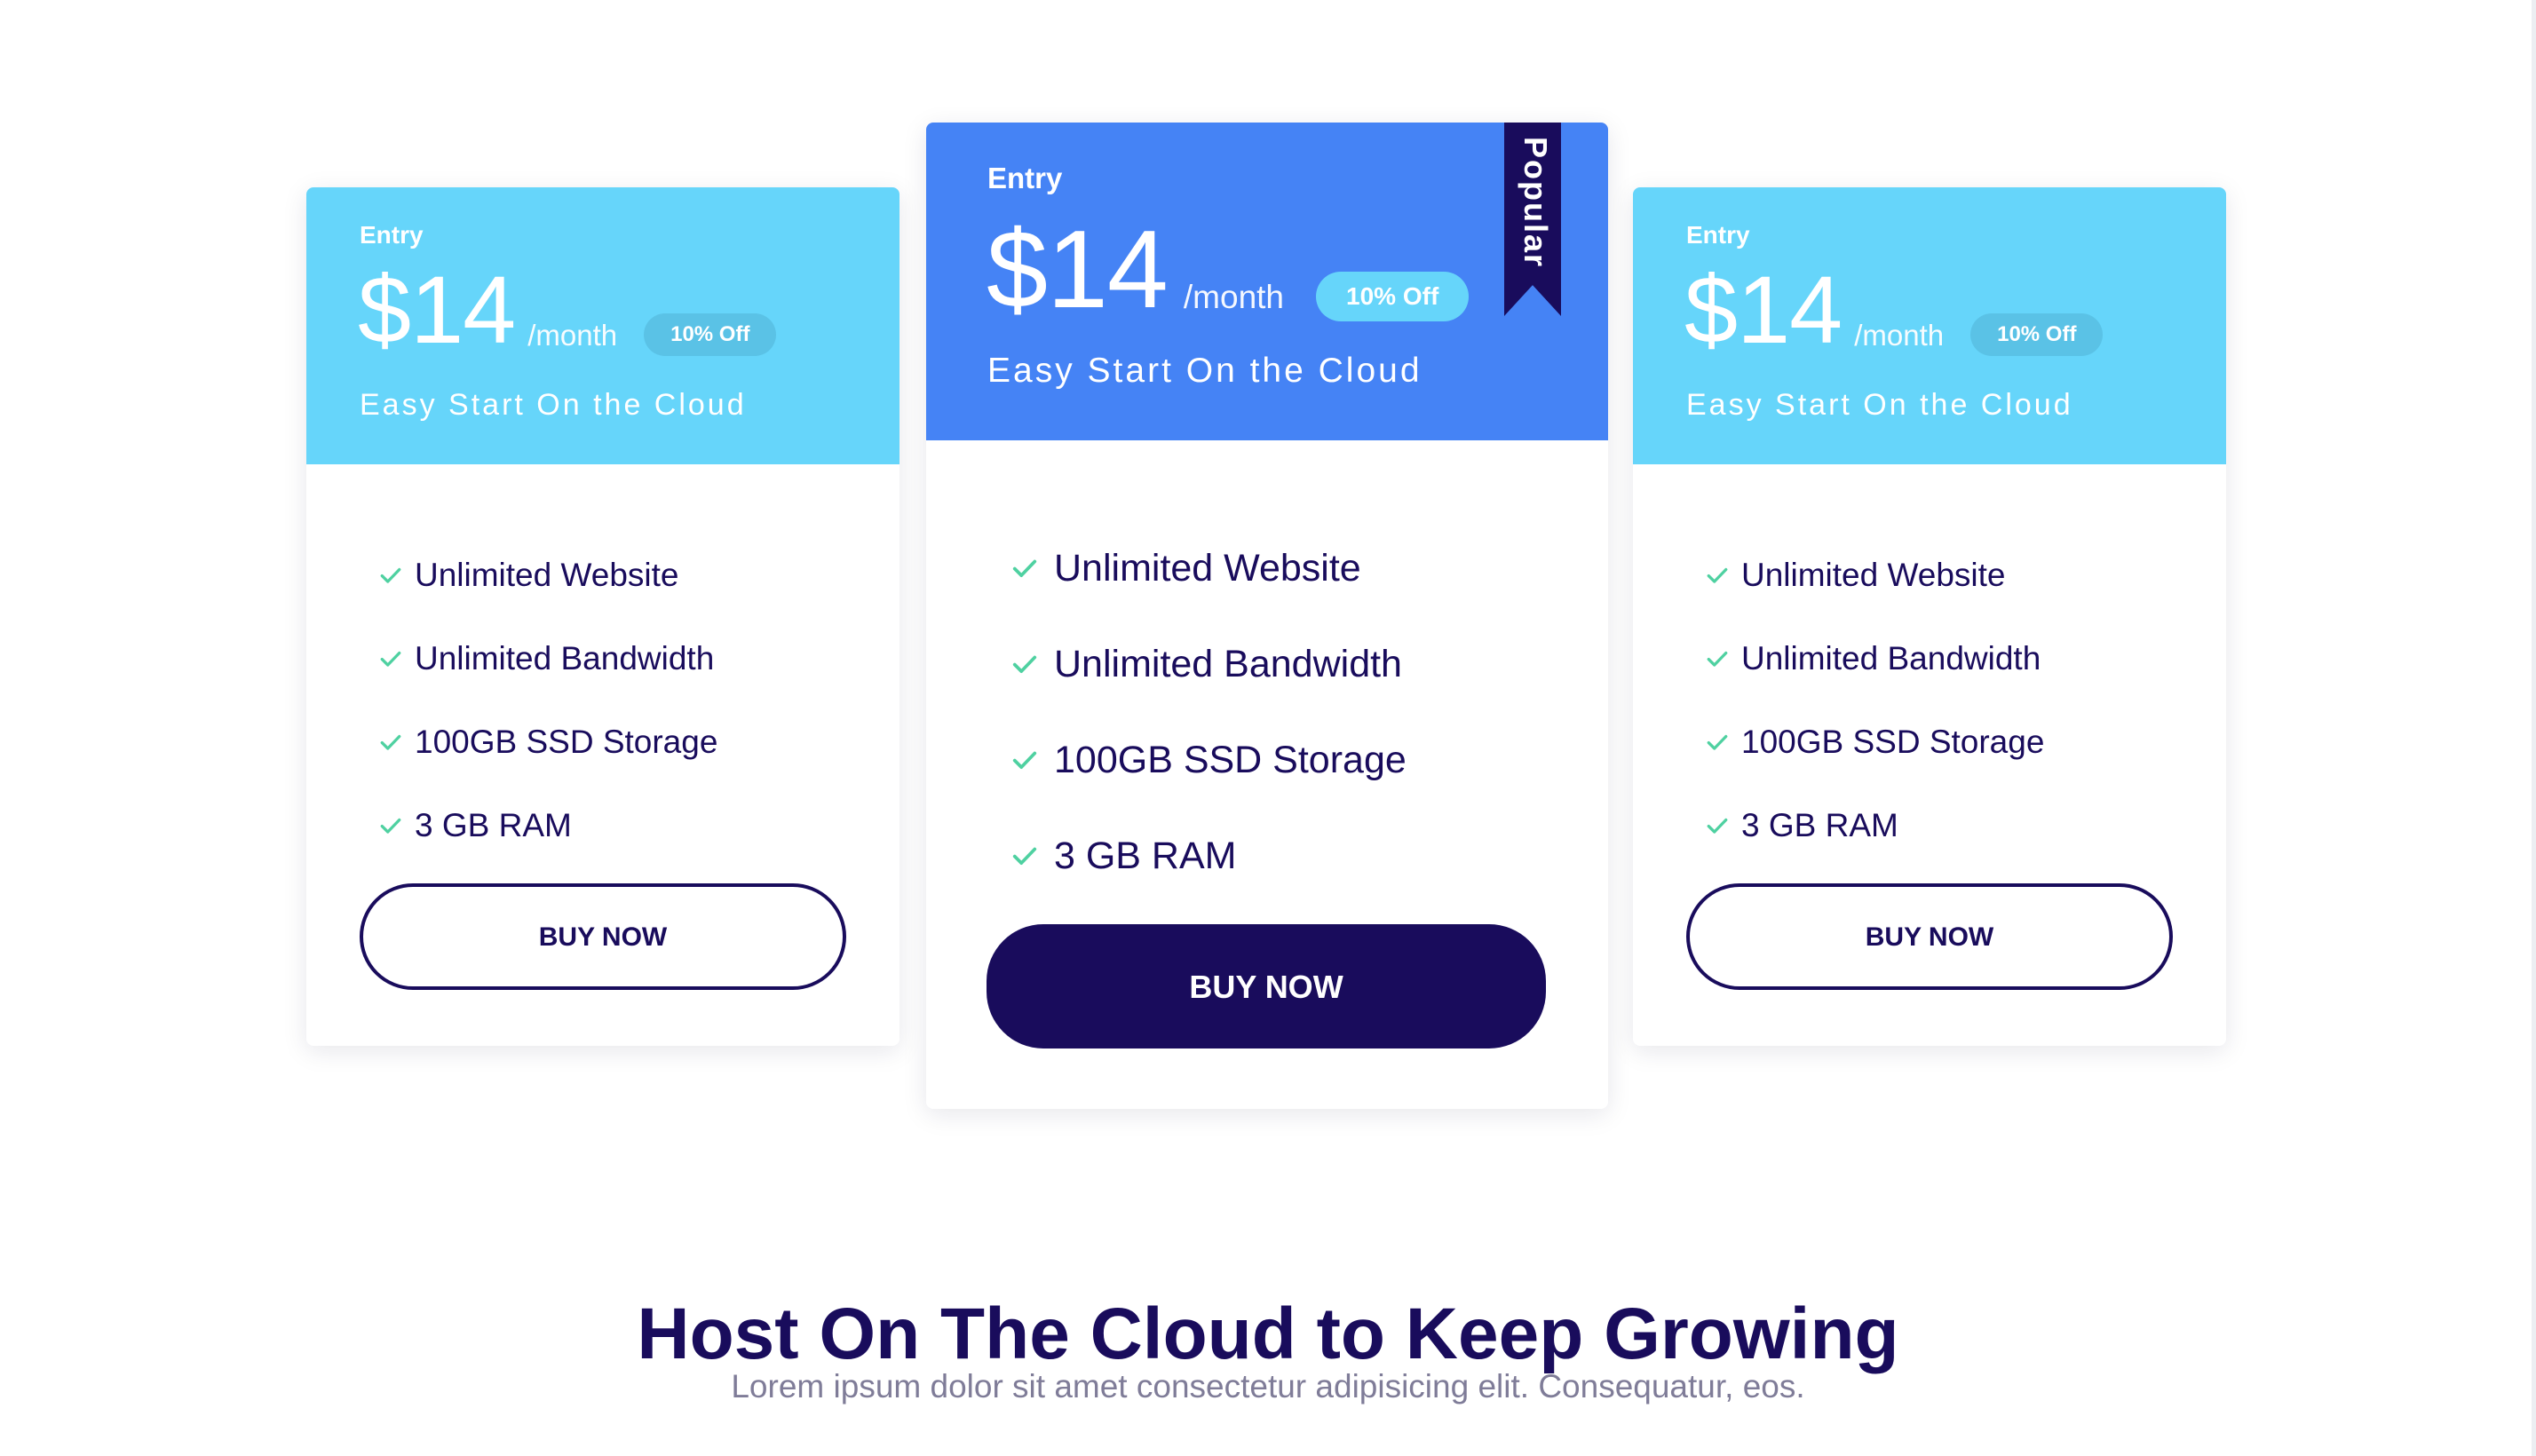 This screenshot has width=2536, height=1456. I want to click on popular-ribbon: Popular, so click(1532, 219).